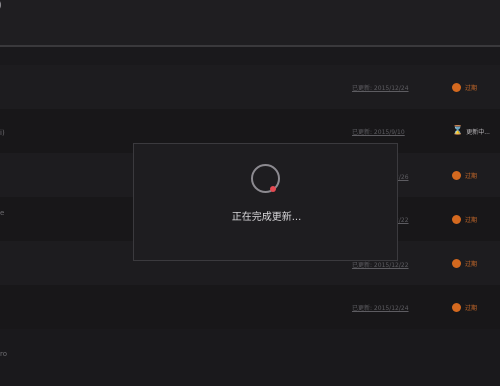 Image resolution: width=500 pixels, height=386 pixels. Describe the element at coordinates (380, 264) in the screenshot. I see `updated-date-link: 已更新: 2015/12/22` at that location.